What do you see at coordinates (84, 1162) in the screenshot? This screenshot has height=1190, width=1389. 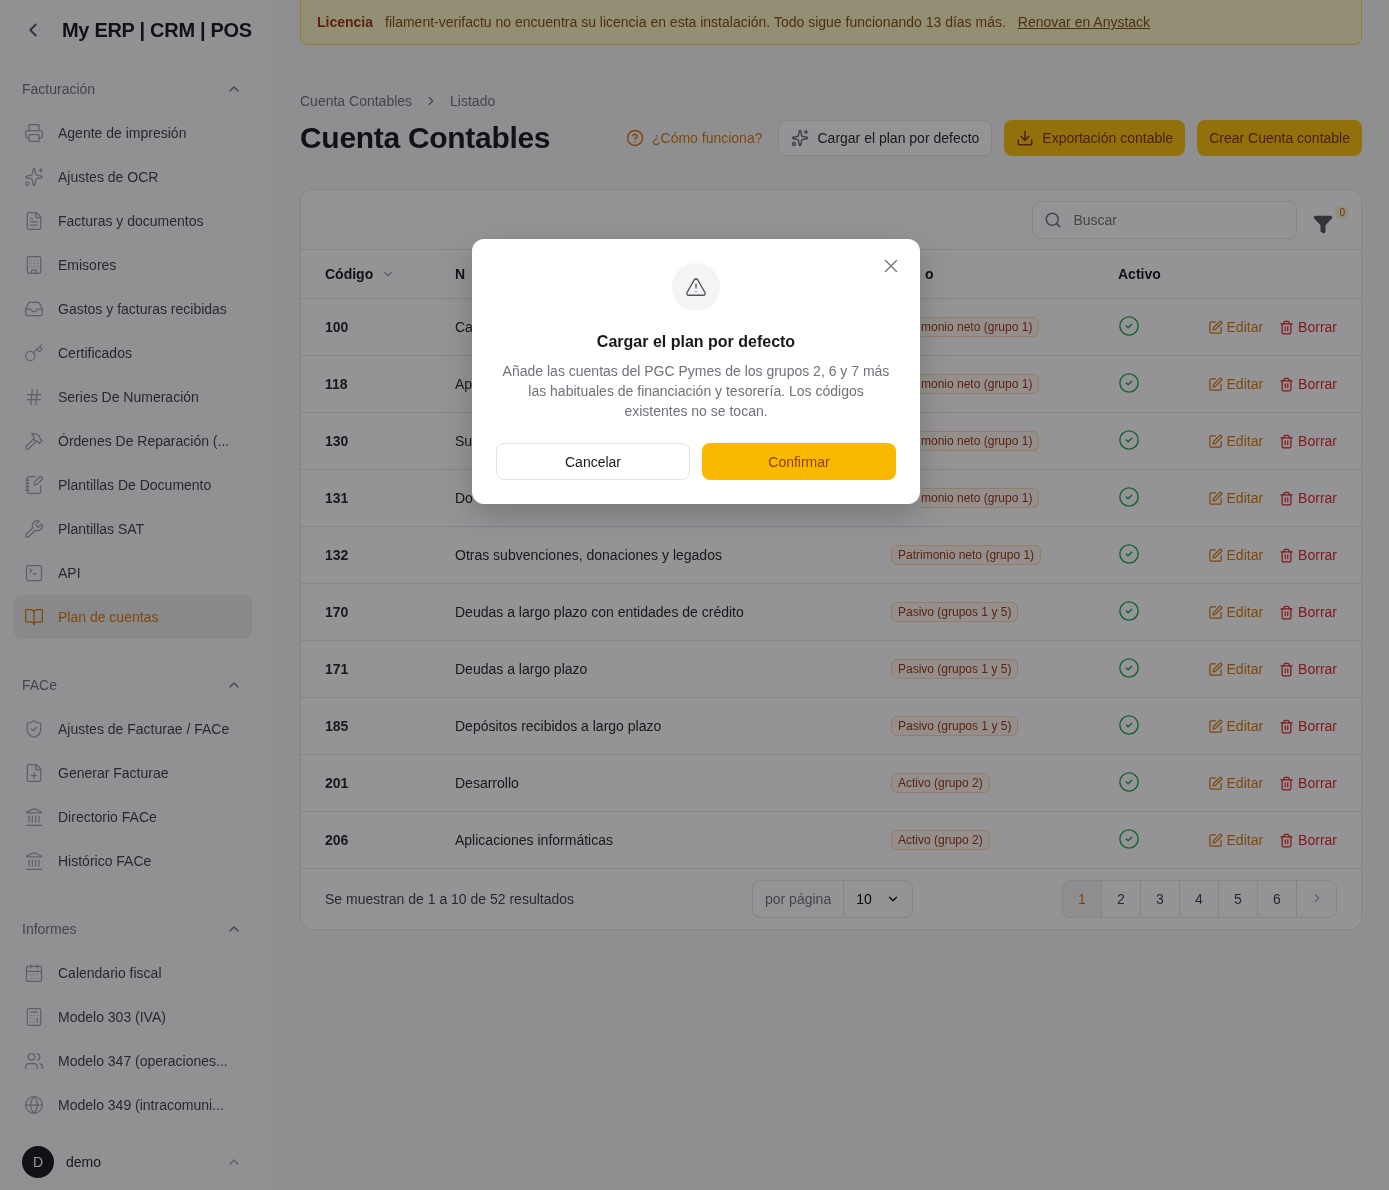 I see `user-name: demo` at bounding box center [84, 1162].